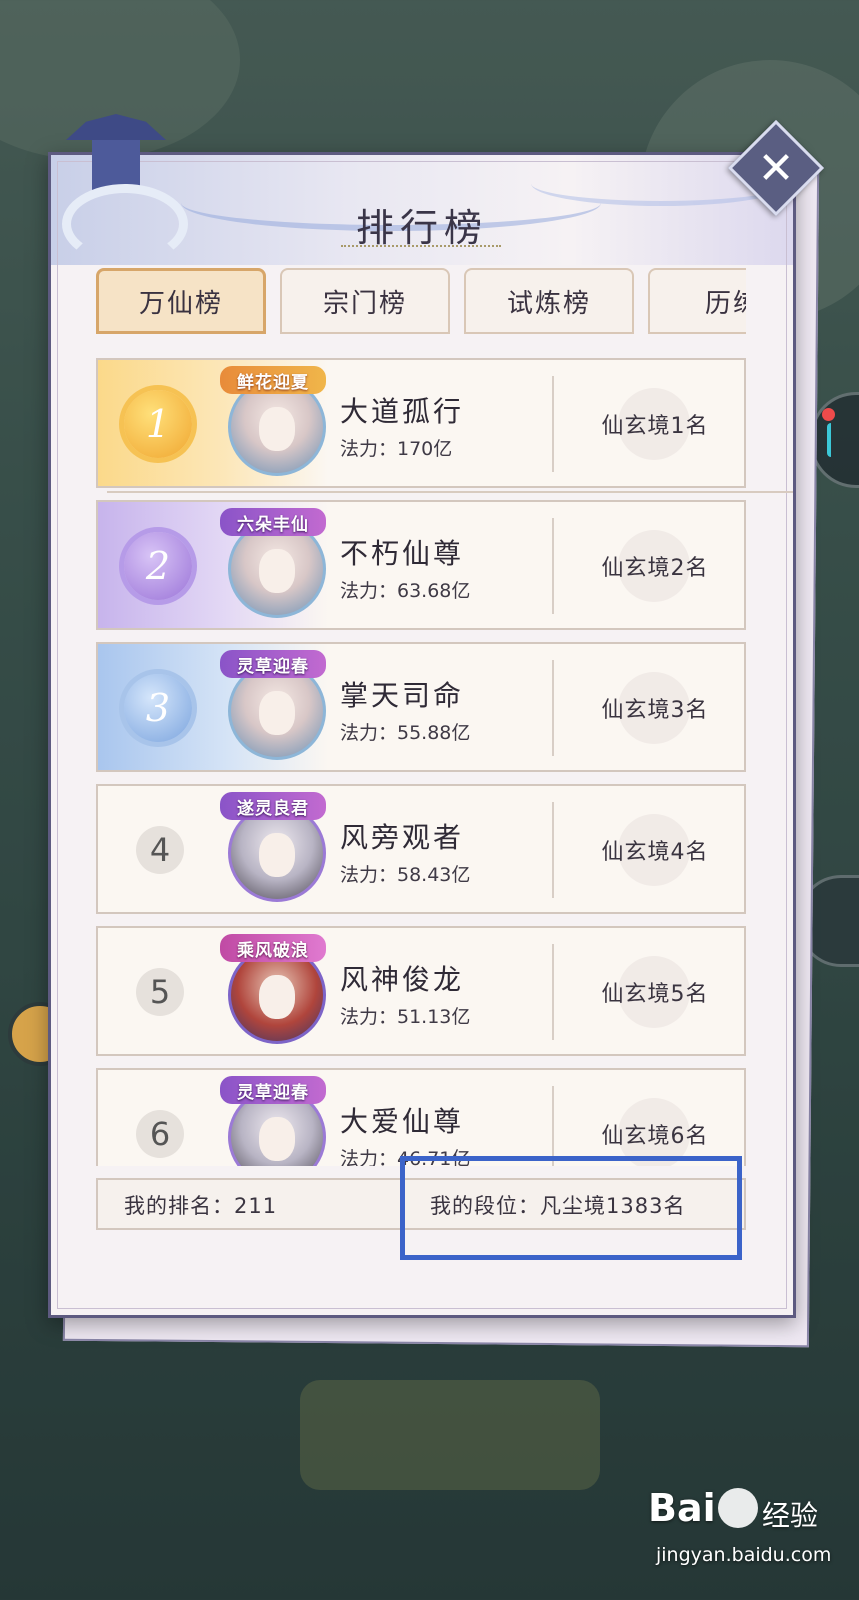 The image size is (859, 1600). Describe the element at coordinates (833, 440) in the screenshot. I see `side-menu-icon` at that location.